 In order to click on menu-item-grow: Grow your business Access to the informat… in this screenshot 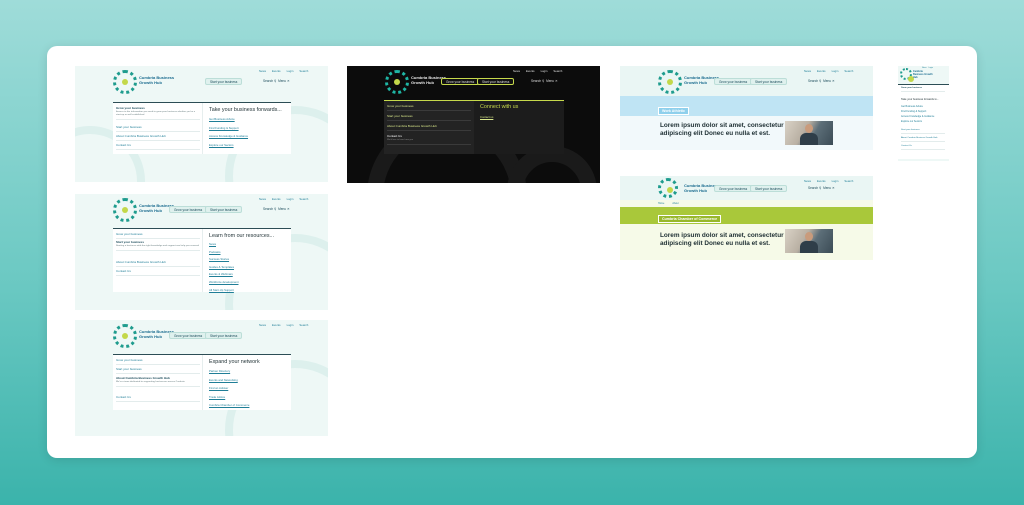, I will do `click(158, 113)`.